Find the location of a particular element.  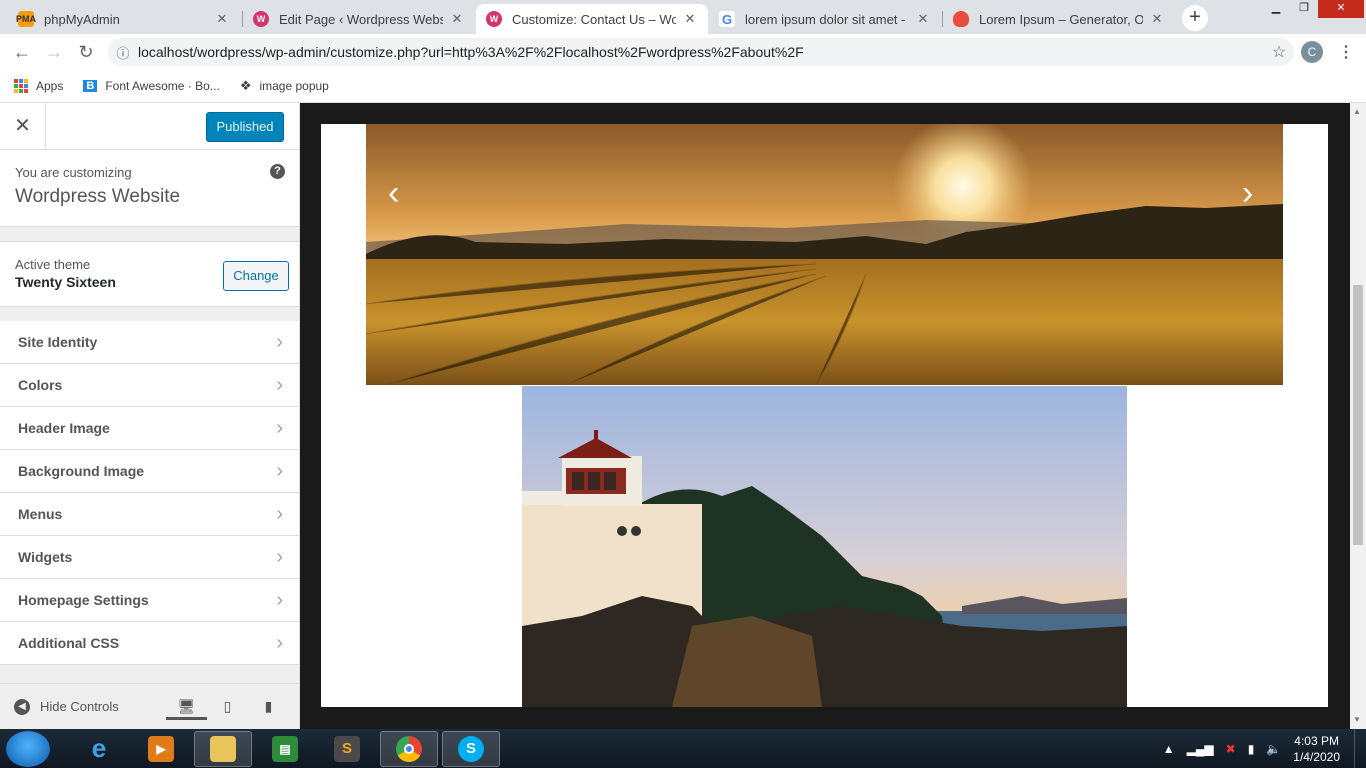

bookmark-apps: Apps is located at coordinates (38, 86).